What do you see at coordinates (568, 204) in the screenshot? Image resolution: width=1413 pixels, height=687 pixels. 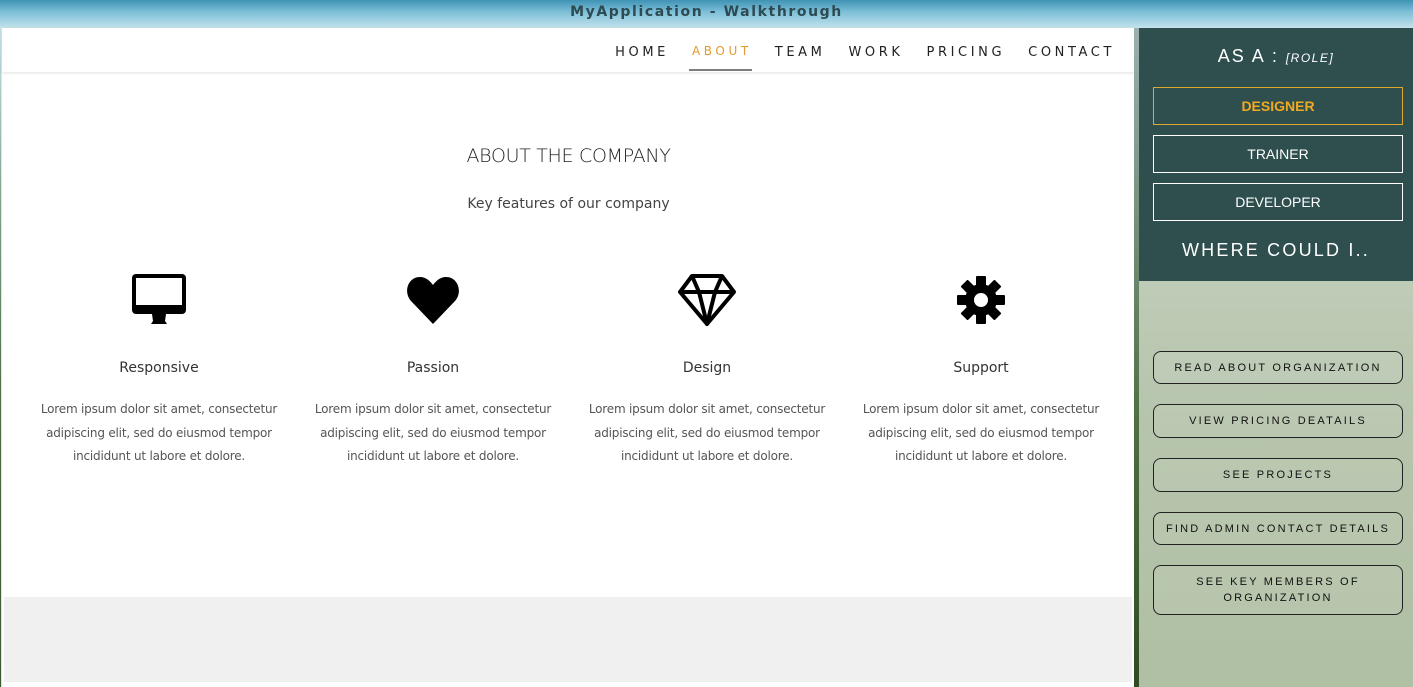 I see `section-subtitle: Key features of our company` at bounding box center [568, 204].